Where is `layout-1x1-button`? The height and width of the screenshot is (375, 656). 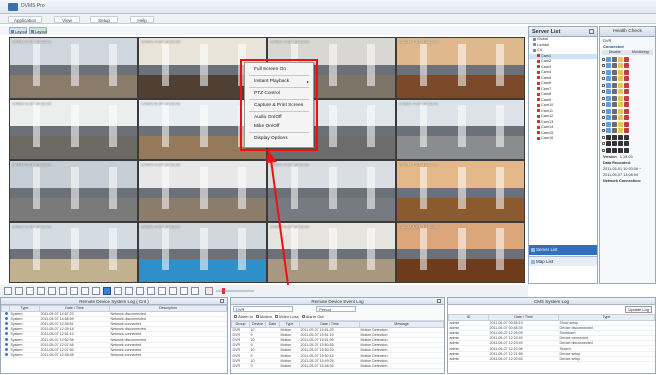 layout-1x1-button is located at coordinates (8, 291).